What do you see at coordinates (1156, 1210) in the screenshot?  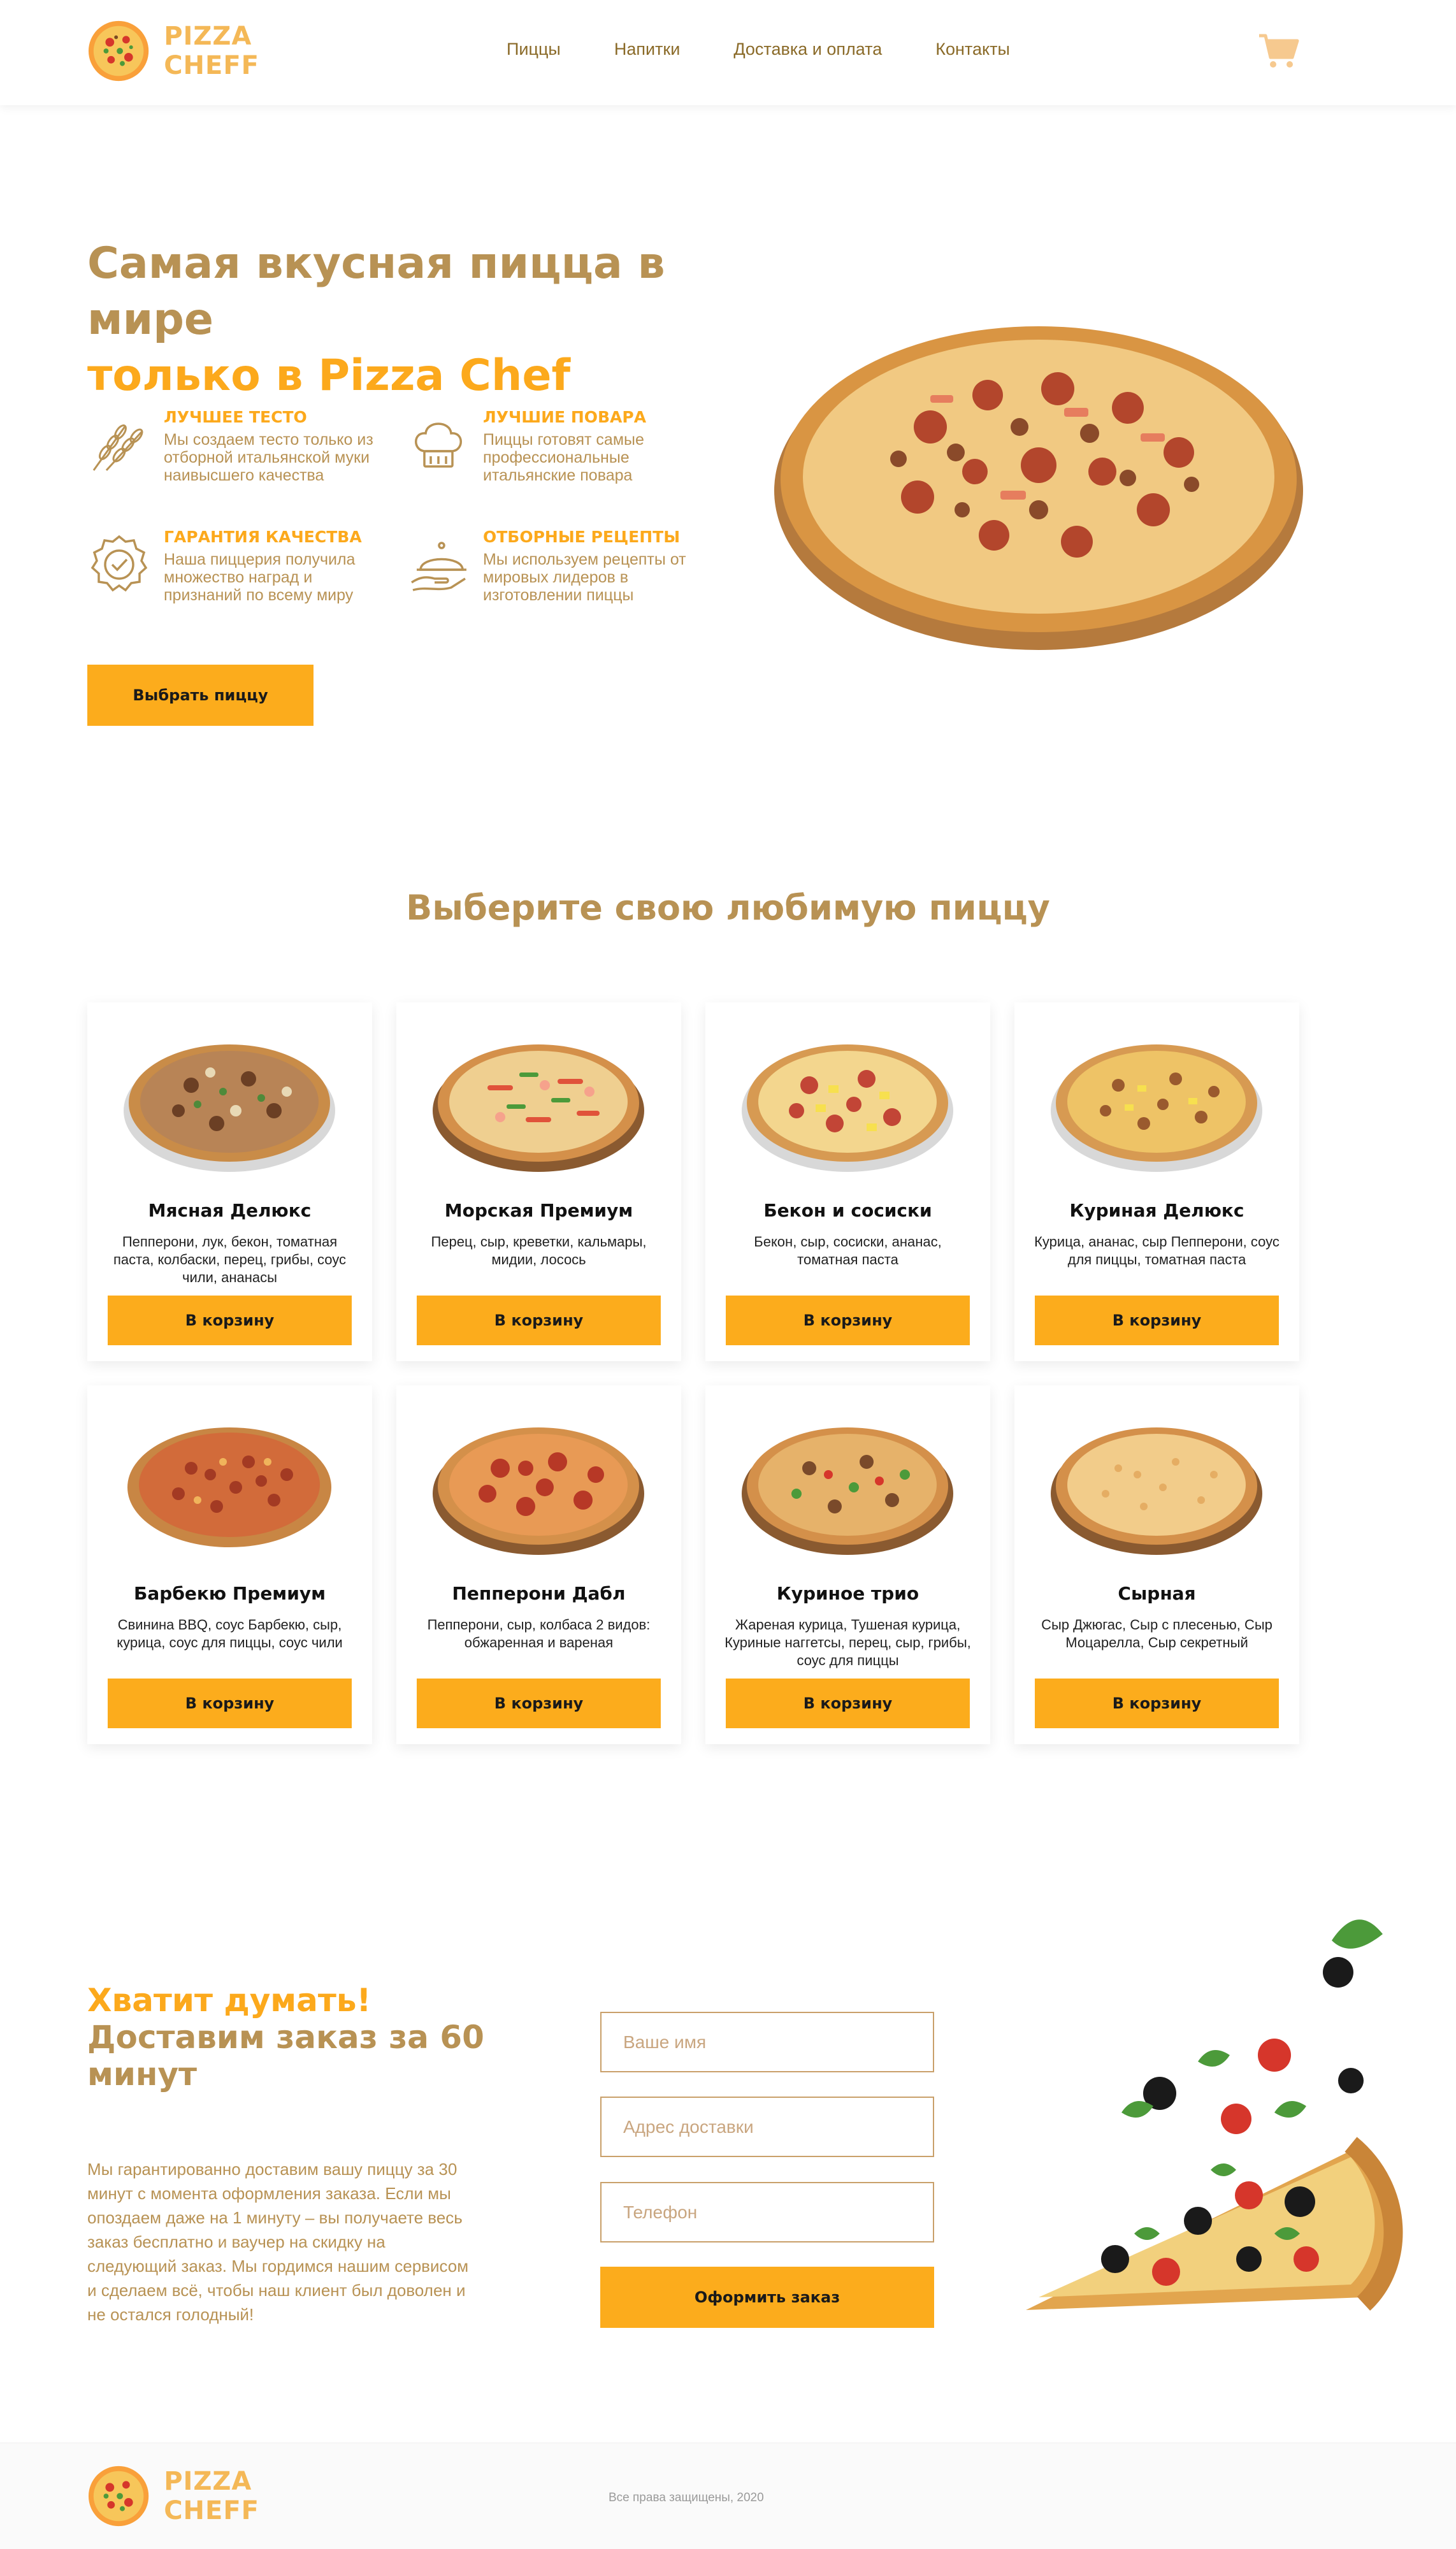 I see `pizza-name: Куриная Делюкс` at bounding box center [1156, 1210].